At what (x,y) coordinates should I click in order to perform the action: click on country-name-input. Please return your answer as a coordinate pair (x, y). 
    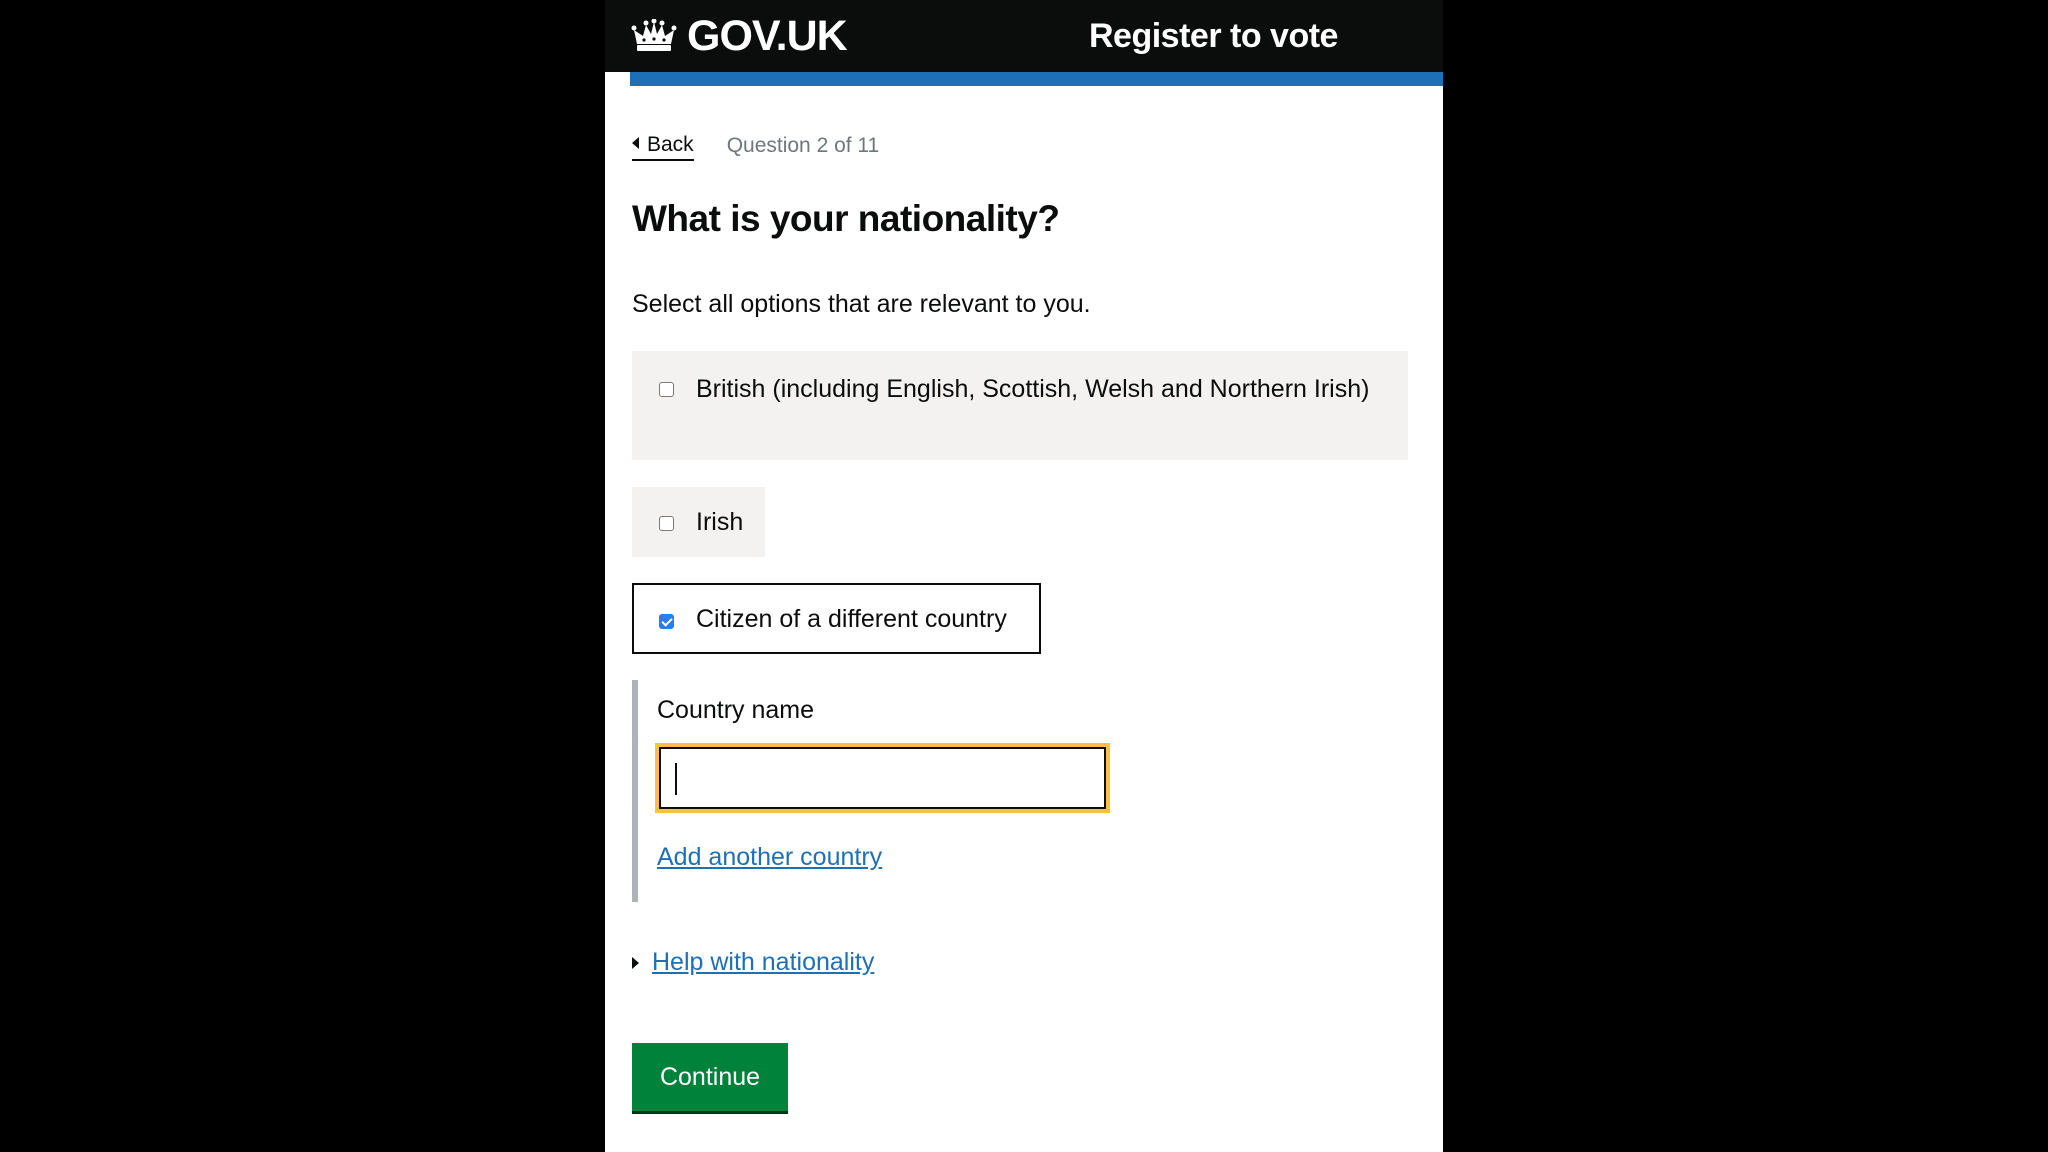
    Looking at the image, I should click on (882, 778).